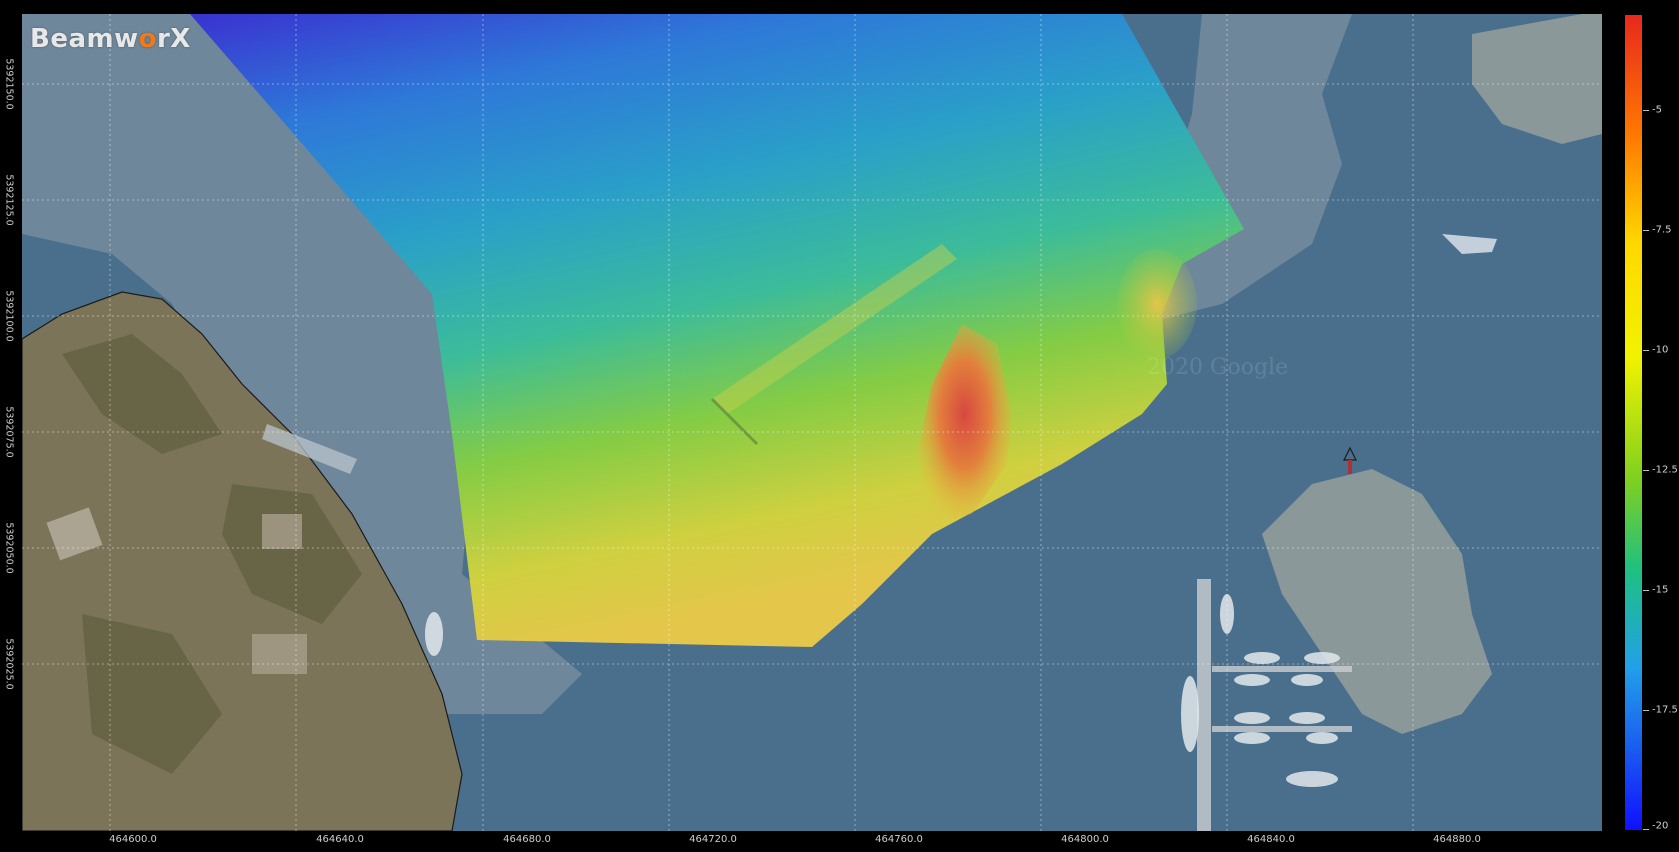  I want to click on colorbar-label: -5, so click(1657, 110).